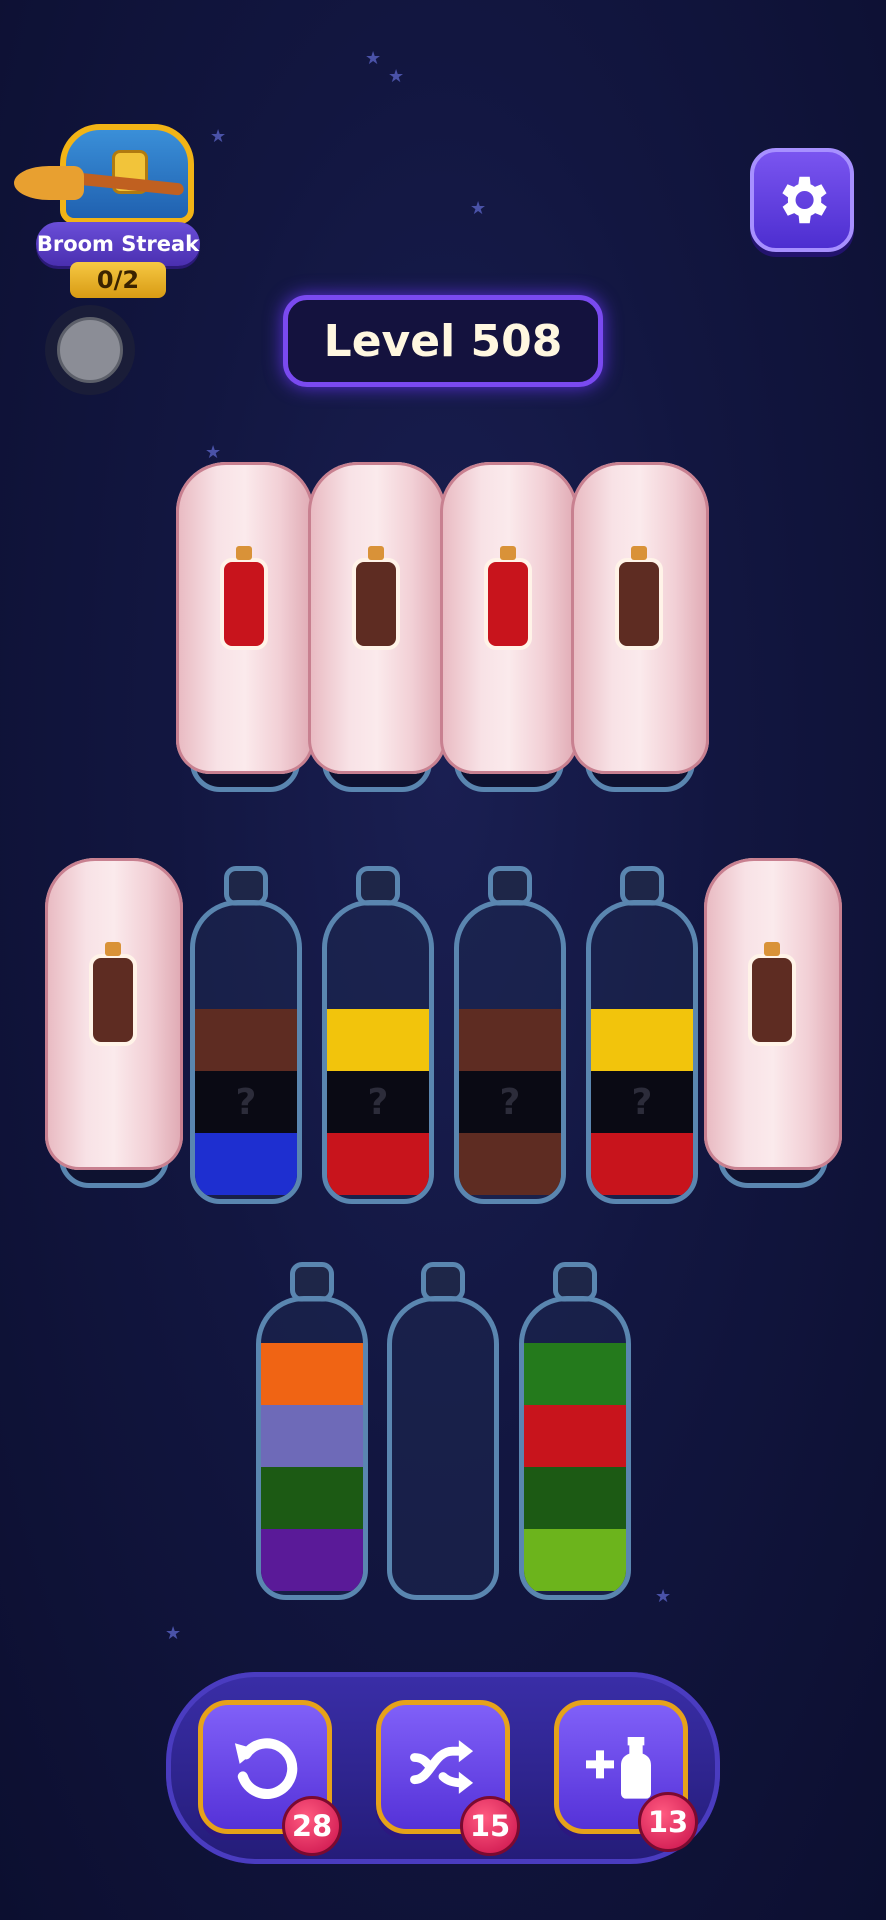 This screenshot has height=1920, width=886. What do you see at coordinates (312, 1560) in the screenshot?
I see `liquid-layer-purple` at bounding box center [312, 1560].